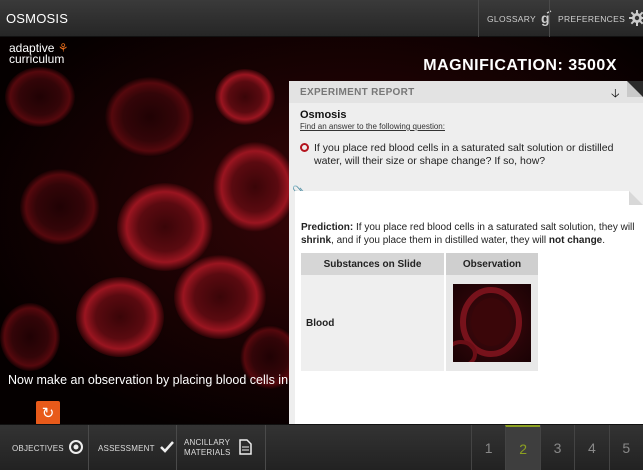  What do you see at coordinates (575, 240) in the screenshot?
I see `prediction-not-change: not change` at bounding box center [575, 240].